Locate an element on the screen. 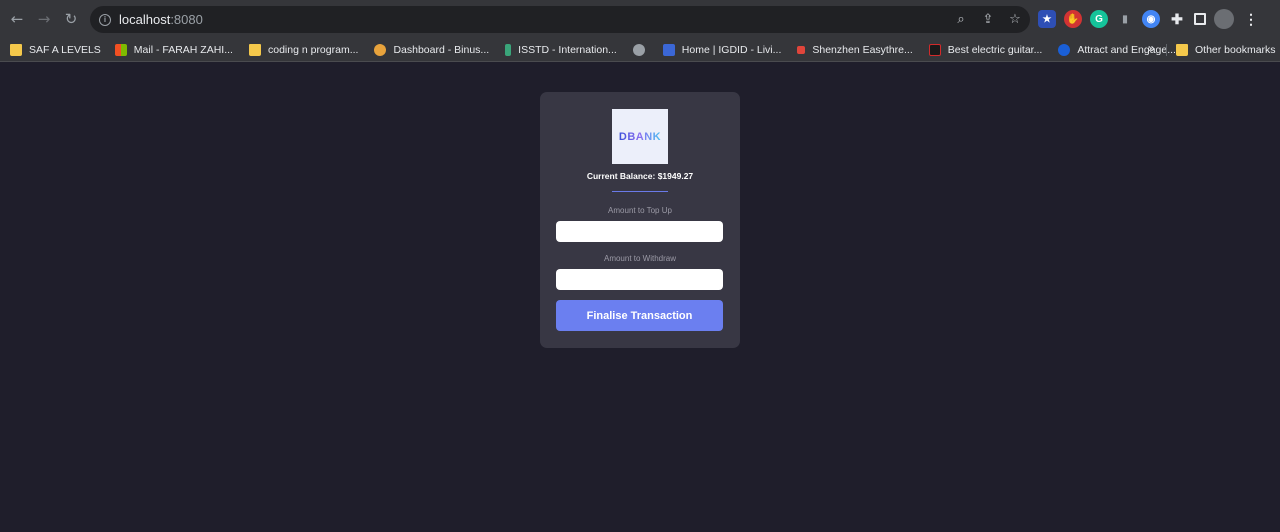 This screenshot has height=532, width=1280. zoom-icon: ⌕ is located at coordinates (961, 19).